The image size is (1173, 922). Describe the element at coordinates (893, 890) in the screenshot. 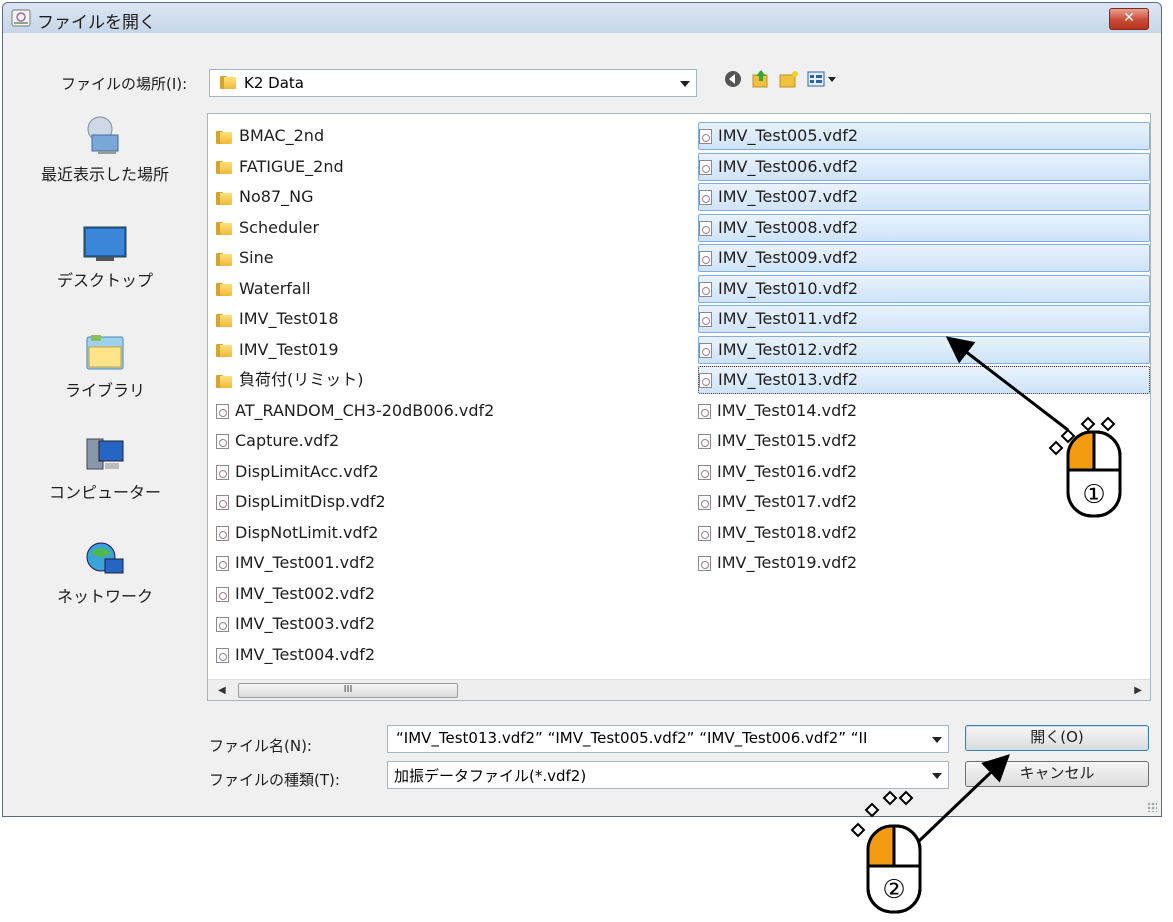

I see `step2-label: ②` at that location.